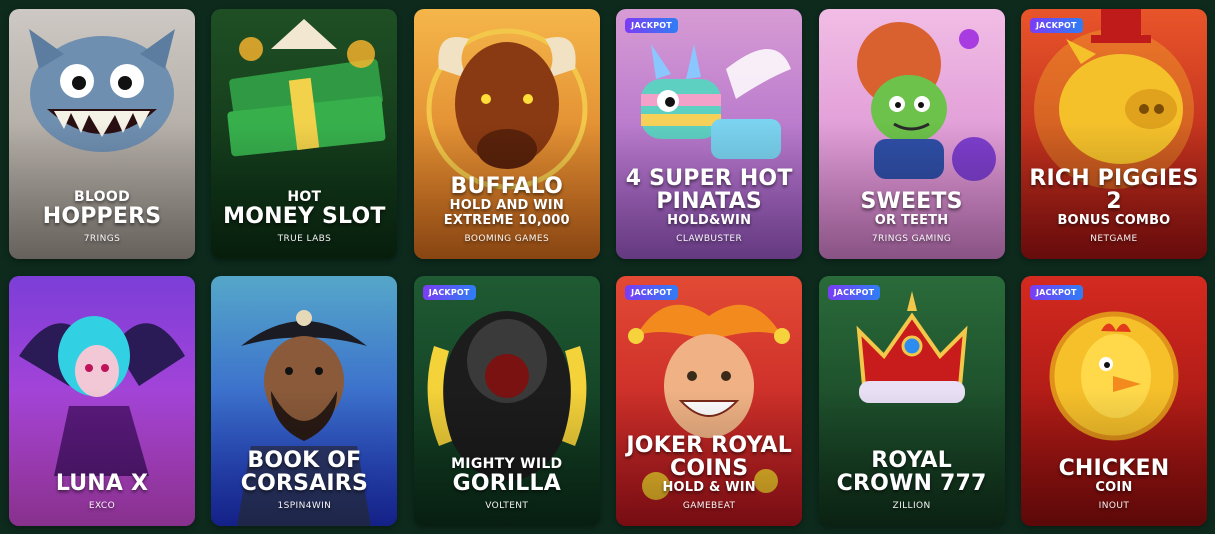 The image size is (1215, 534). I want to click on game-title: ROYAL CROWN 777, so click(911, 472).